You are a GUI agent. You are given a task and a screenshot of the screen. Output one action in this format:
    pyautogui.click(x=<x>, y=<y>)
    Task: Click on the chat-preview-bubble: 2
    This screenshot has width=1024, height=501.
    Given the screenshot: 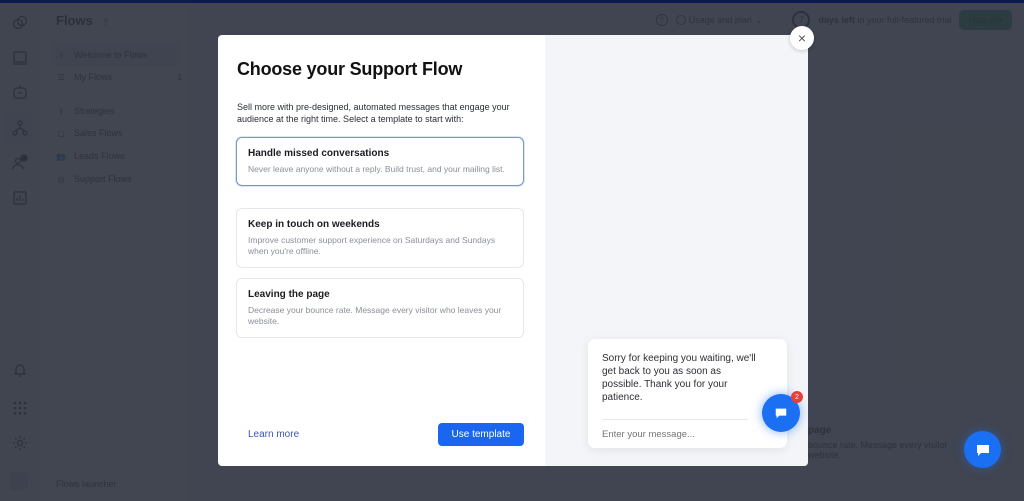 What is the action you would take?
    pyautogui.click(x=782, y=411)
    